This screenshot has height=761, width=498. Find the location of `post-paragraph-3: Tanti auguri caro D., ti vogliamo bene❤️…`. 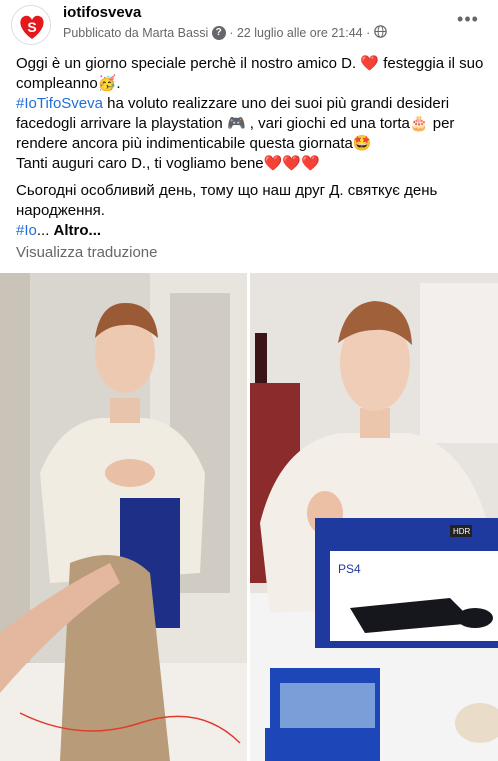

post-paragraph-3: Tanti auguri caro D., ti vogliamo bene❤️… is located at coordinates (251, 164).